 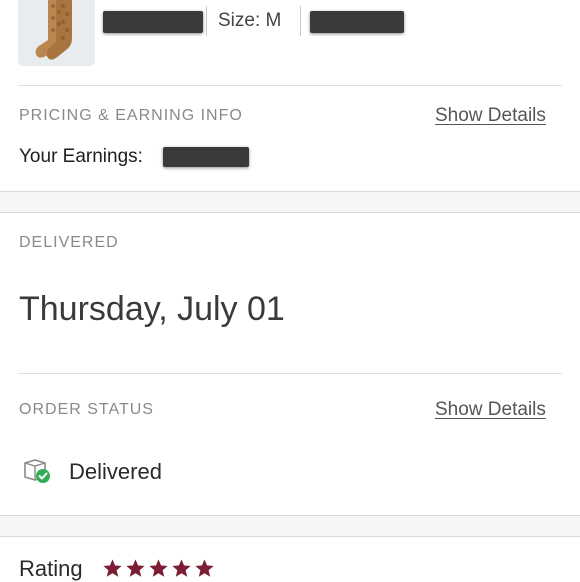 What do you see at coordinates (206, 157) in the screenshot?
I see `redacted-earnings-value` at bounding box center [206, 157].